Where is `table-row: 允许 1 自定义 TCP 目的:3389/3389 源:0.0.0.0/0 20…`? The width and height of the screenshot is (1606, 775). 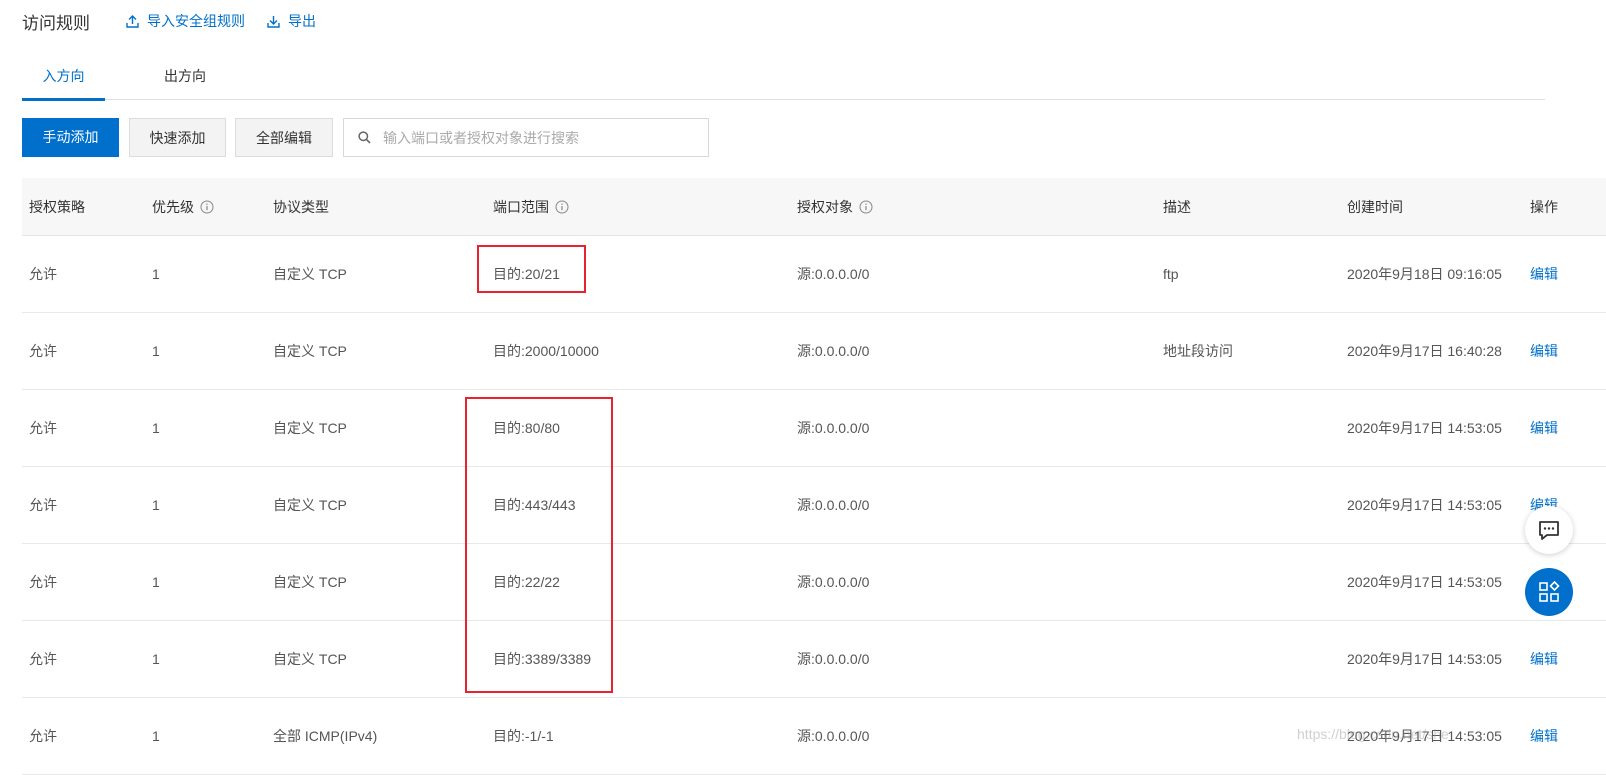 table-row: 允许 1 自定义 TCP 目的:3389/3389 源:0.0.0.0/0 20… is located at coordinates (814, 659).